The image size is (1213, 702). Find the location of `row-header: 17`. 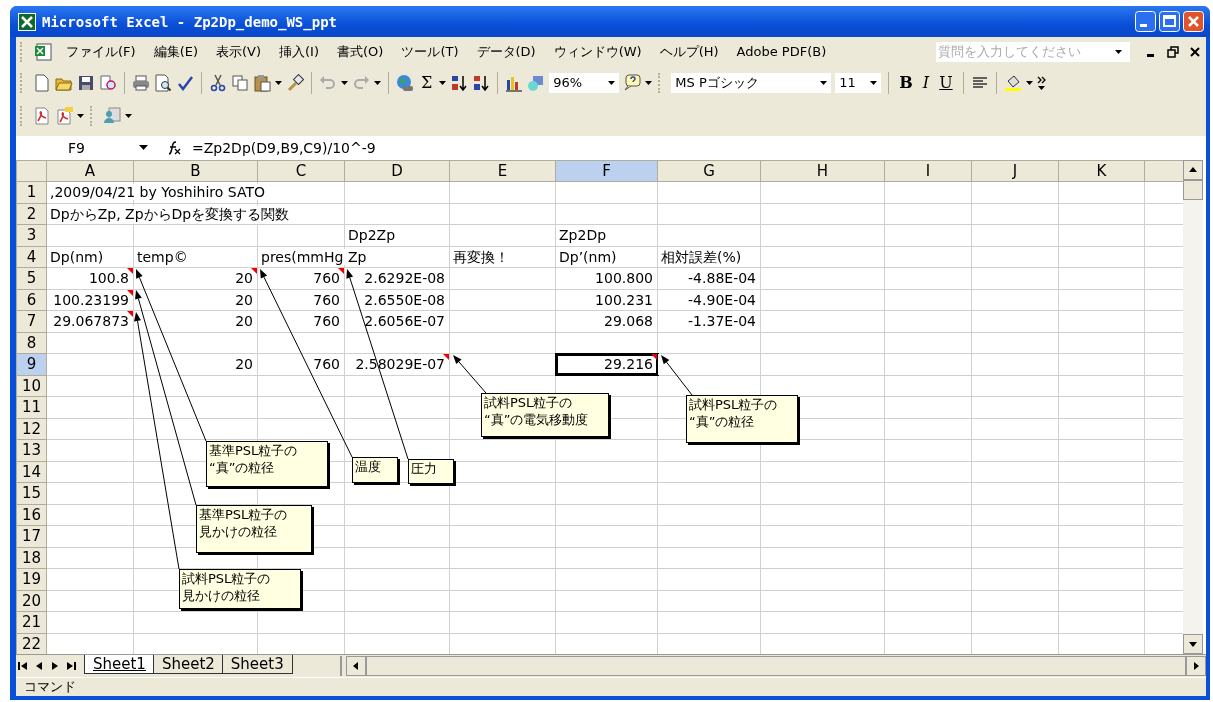

row-header: 17 is located at coordinates (31, 536).